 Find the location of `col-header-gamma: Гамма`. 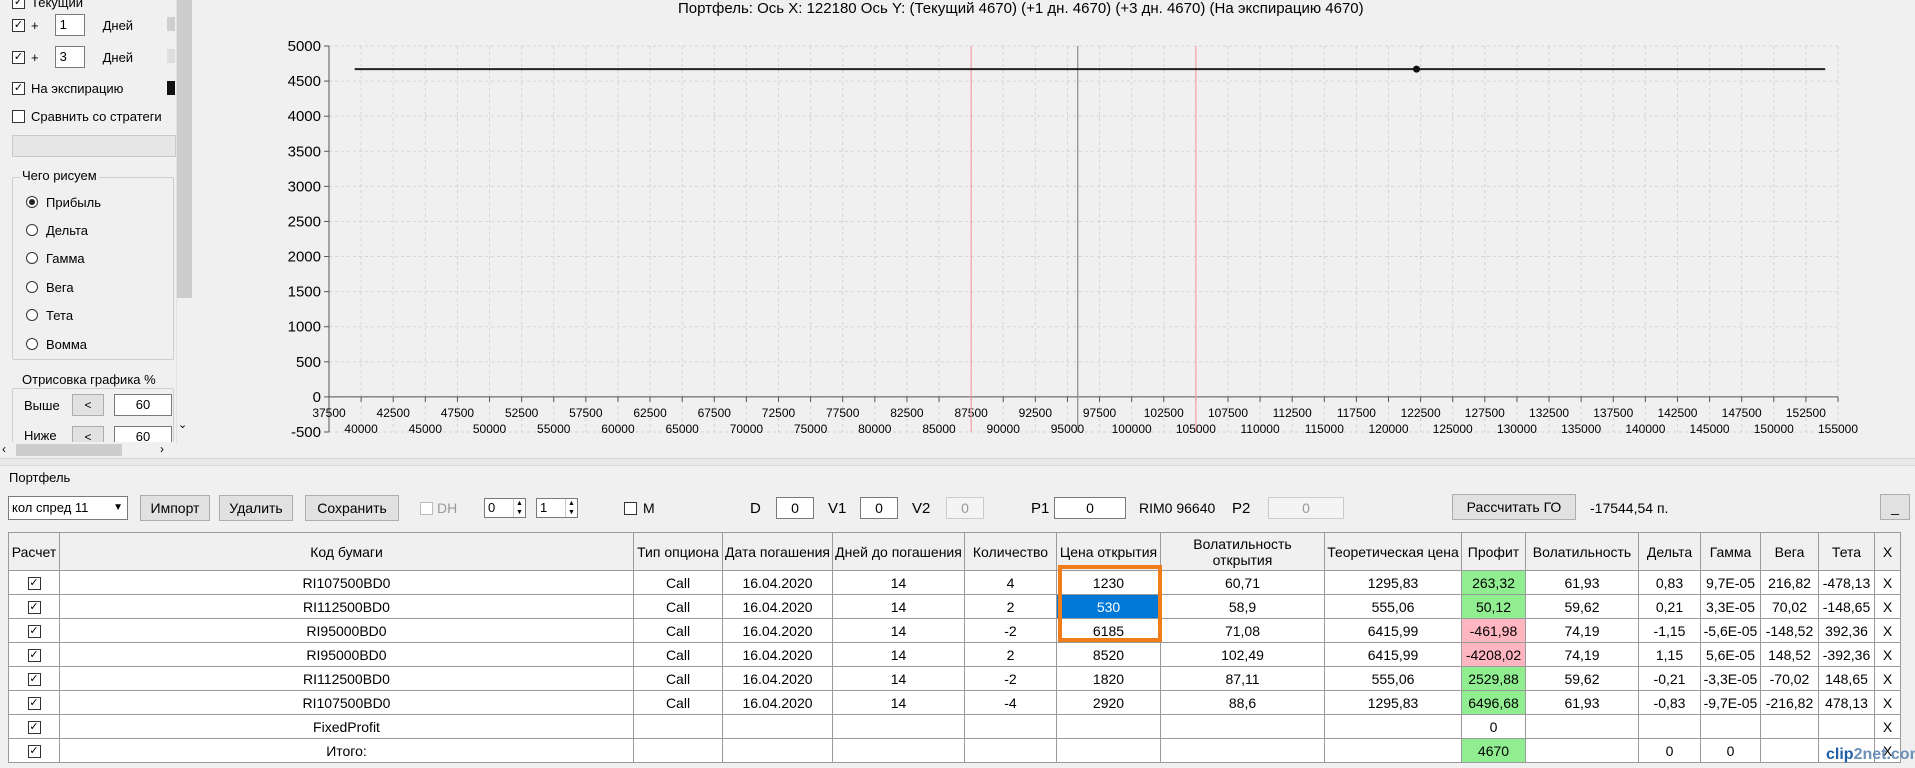

col-header-gamma: Гамма is located at coordinates (1730, 551).